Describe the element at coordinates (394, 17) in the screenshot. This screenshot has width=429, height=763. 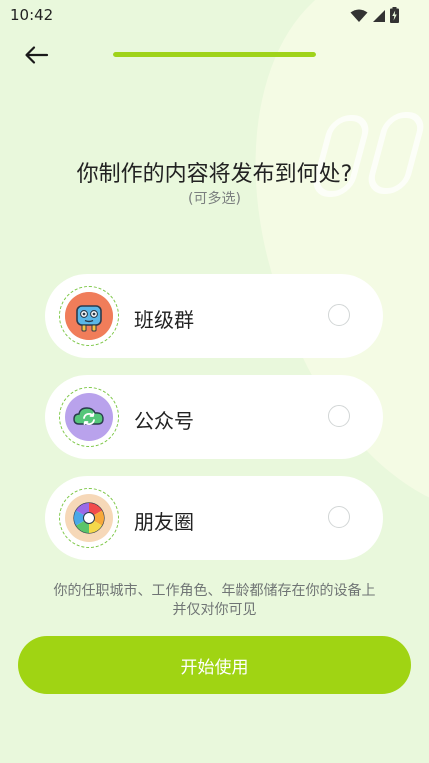
I see `battery-charging-icon` at that location.